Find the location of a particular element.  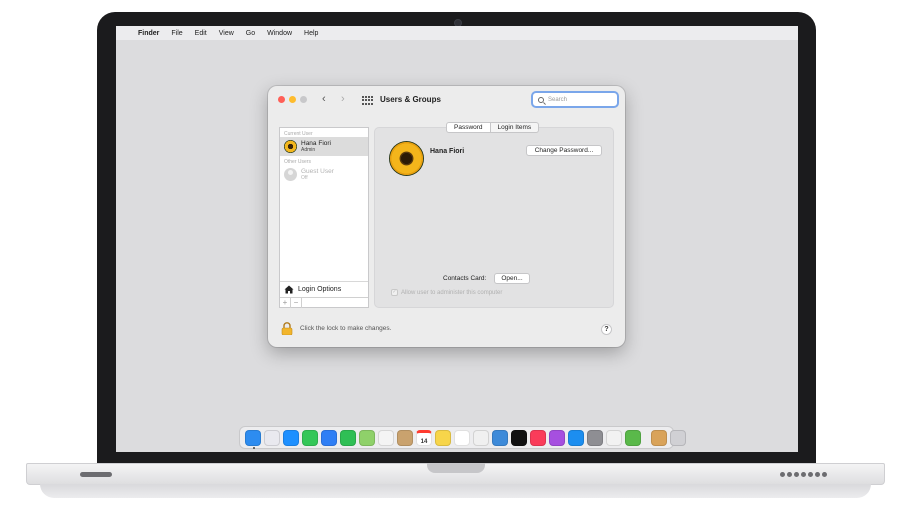

guest-avatar-icon is located at coordinates (290, 174).